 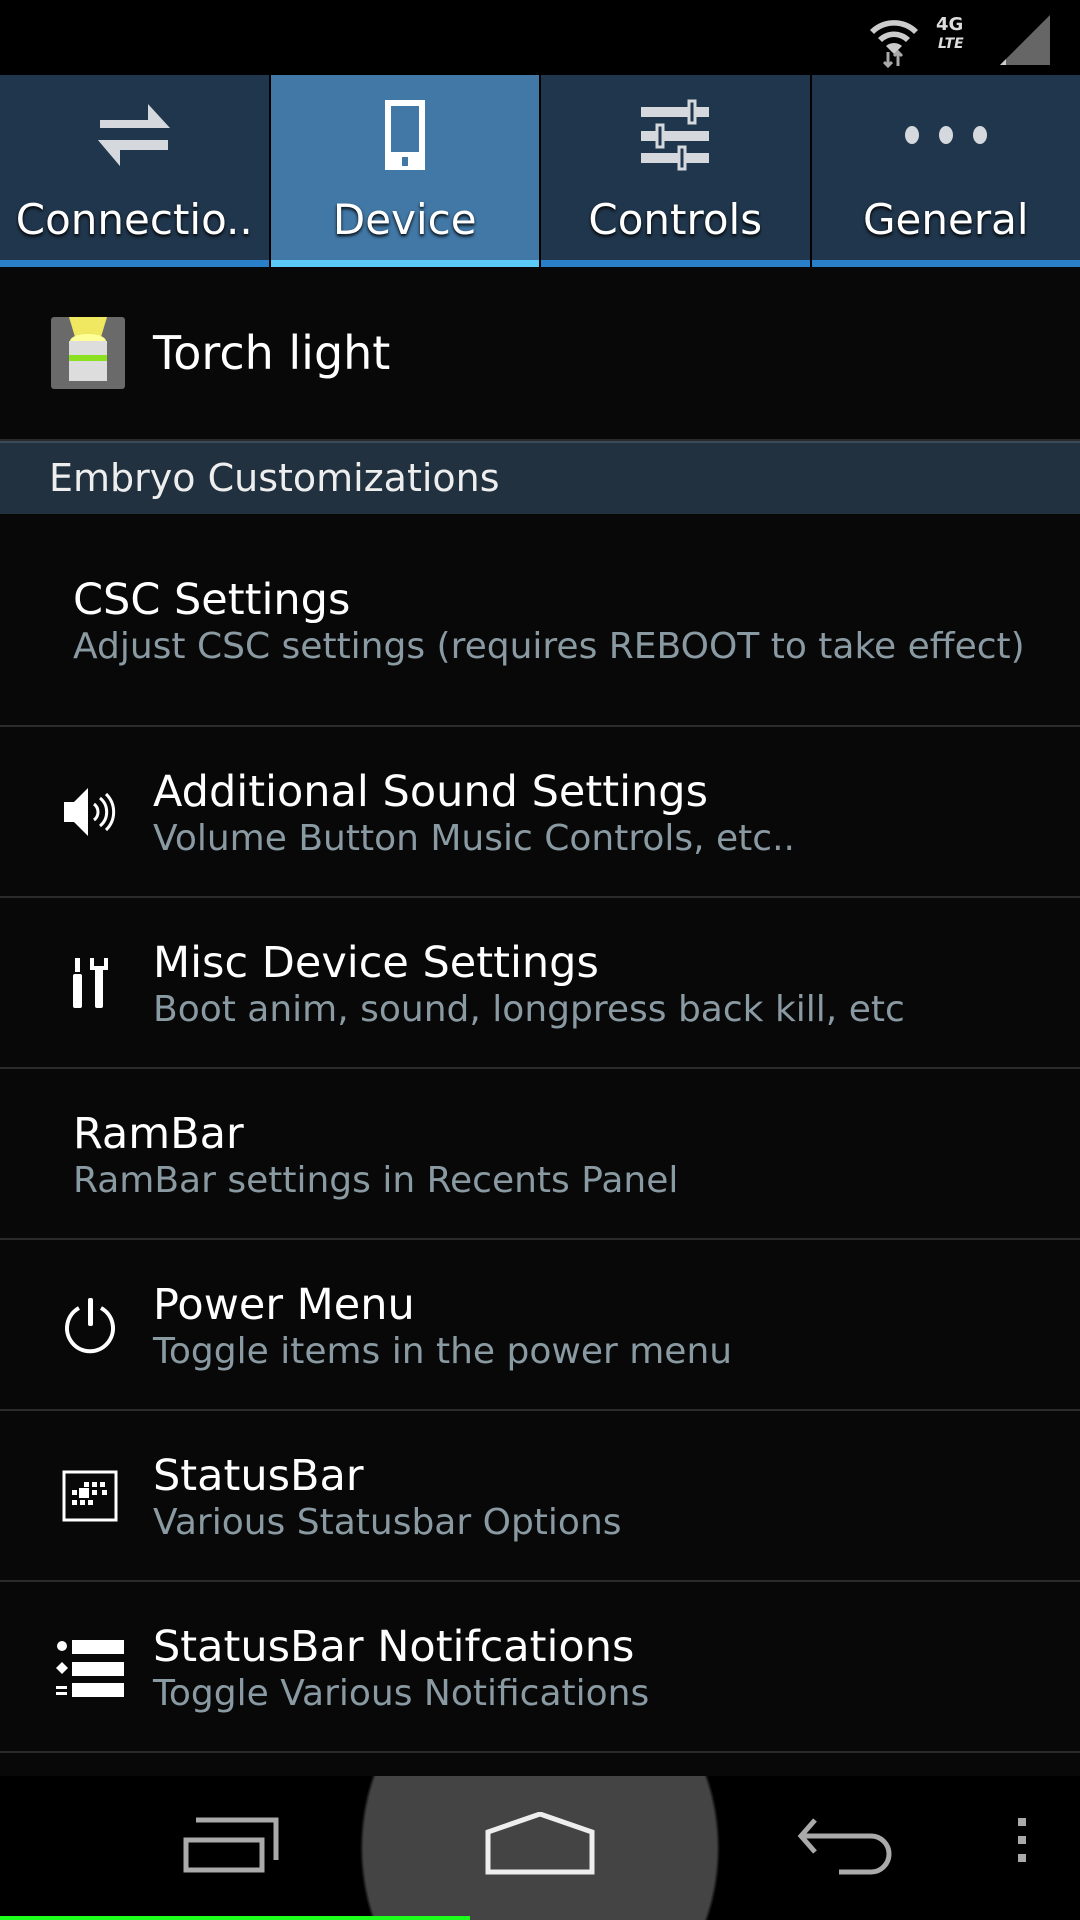 I want to click on phone-icon, so click(x=404, y=135).